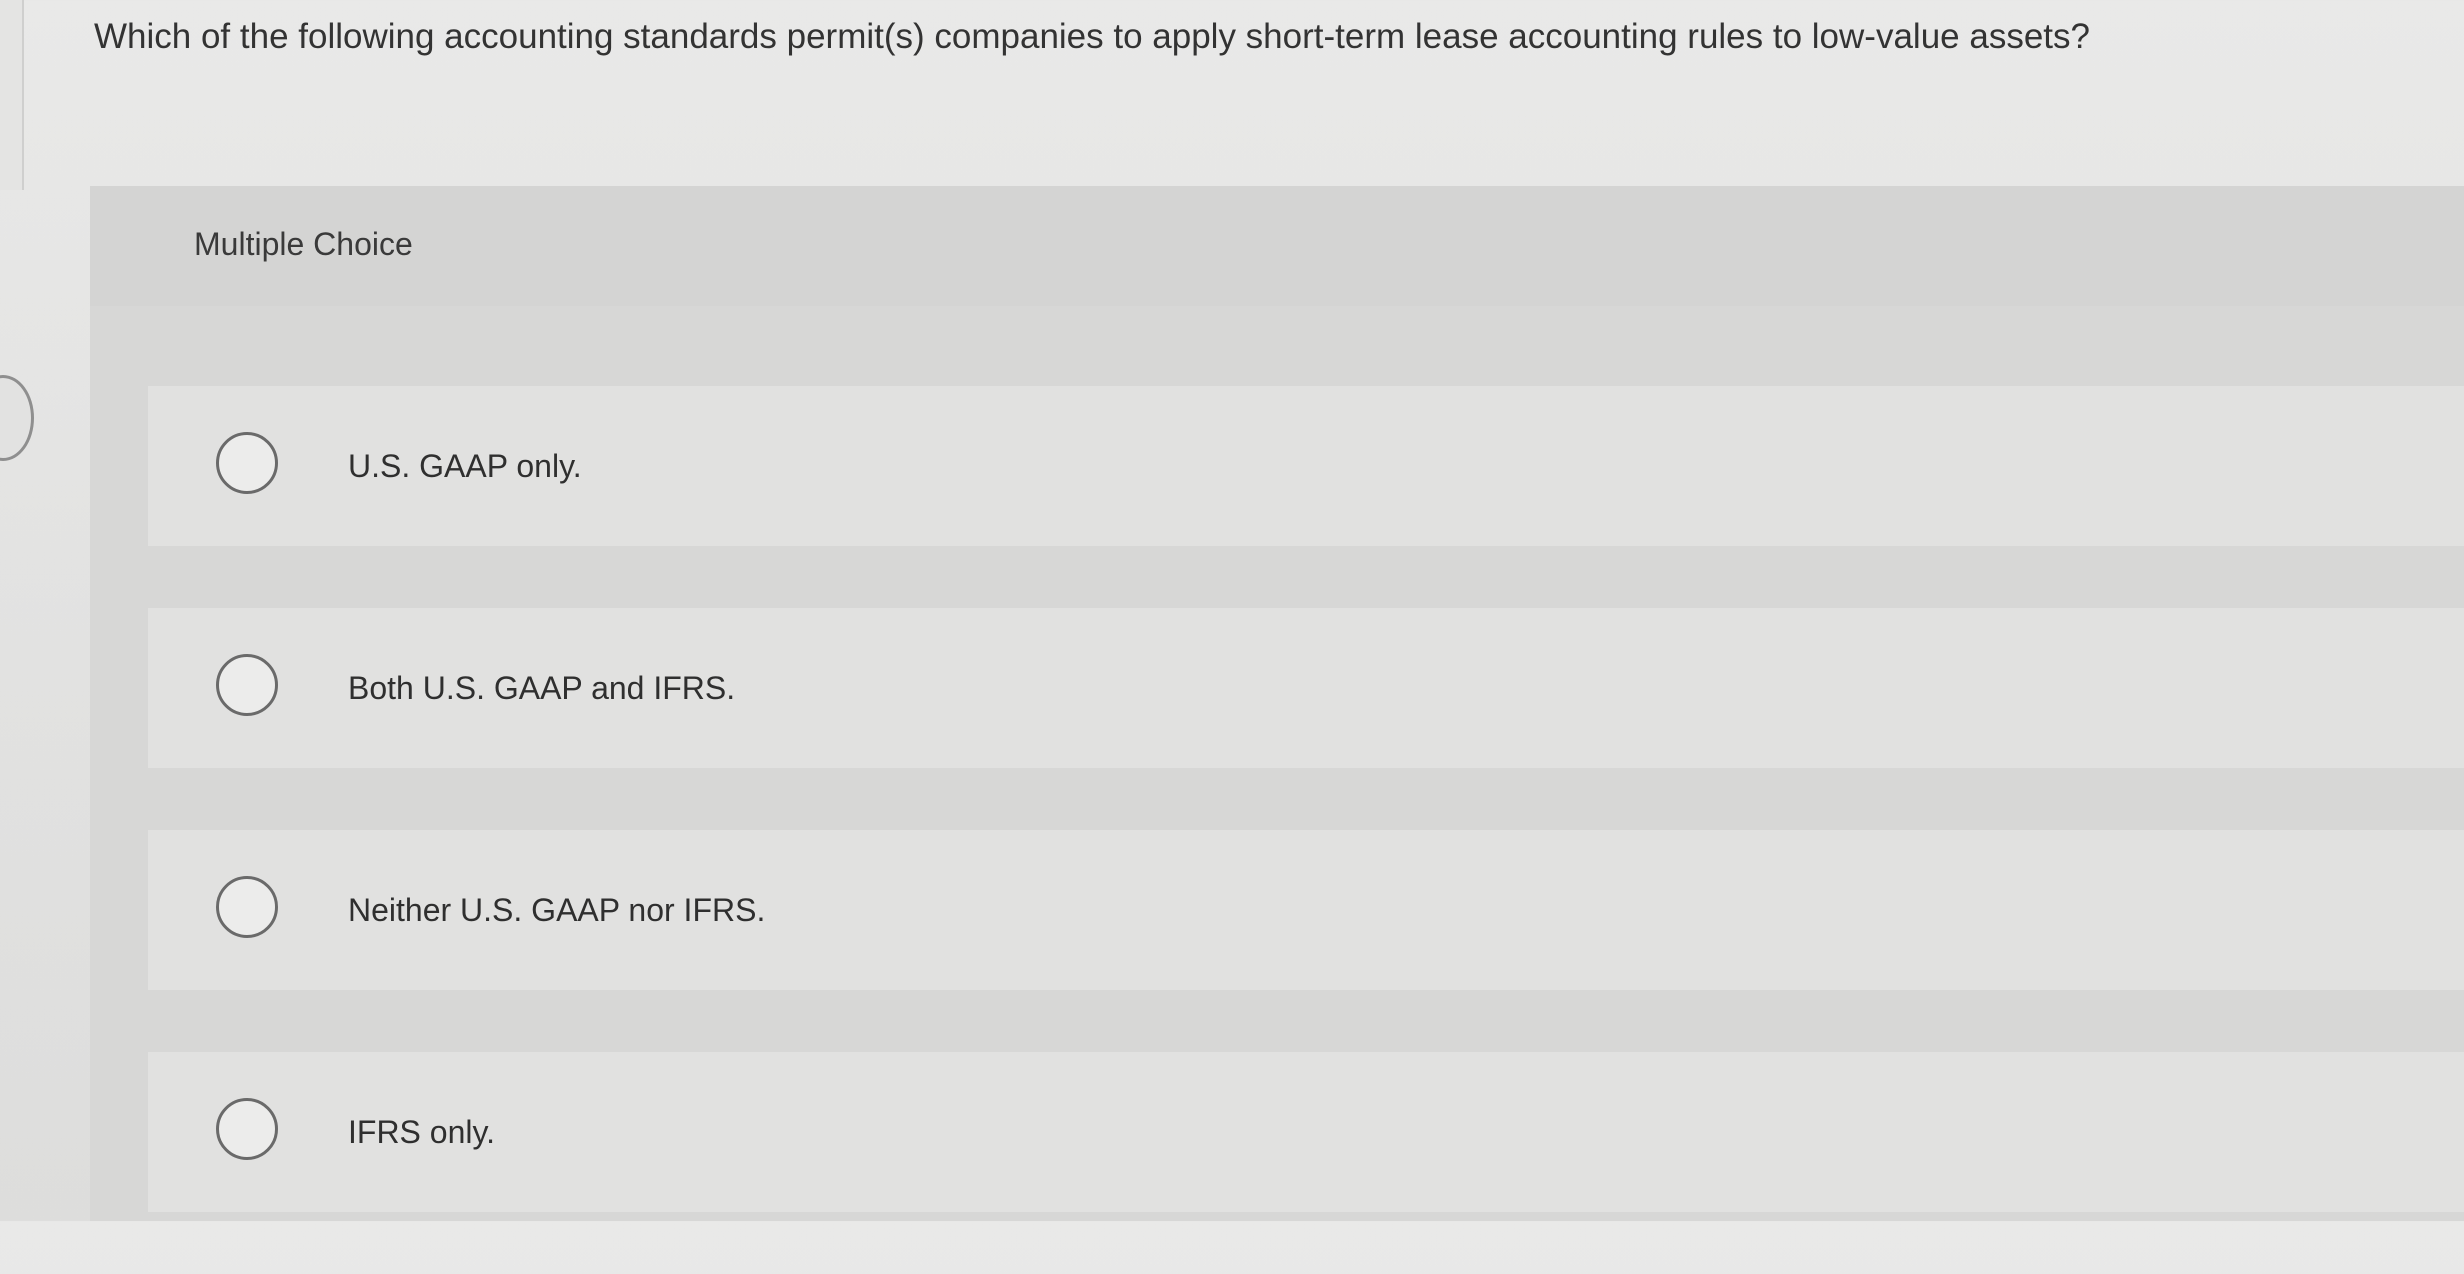 This screenshot has width=2464, height=1274. I want to click on panel-header: Multiple Choice, so click(1277, 246).